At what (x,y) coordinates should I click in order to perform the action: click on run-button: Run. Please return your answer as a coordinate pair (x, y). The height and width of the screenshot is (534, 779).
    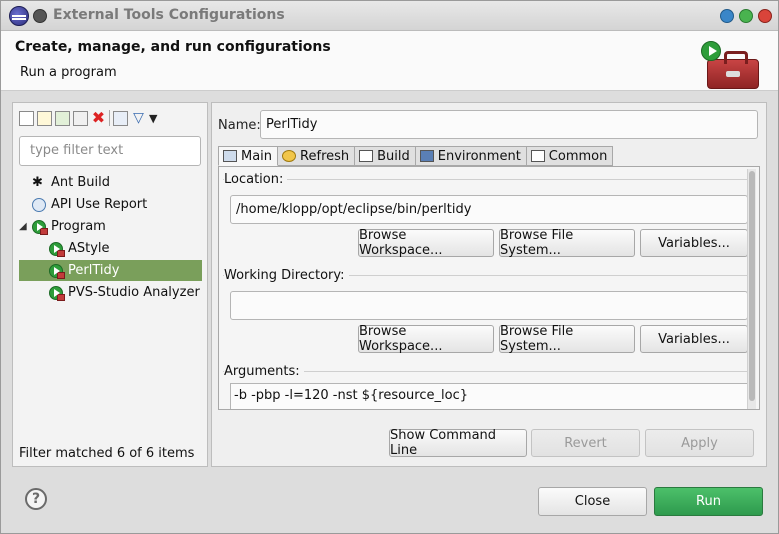
    Looking at the image, I should click on (708, 501).